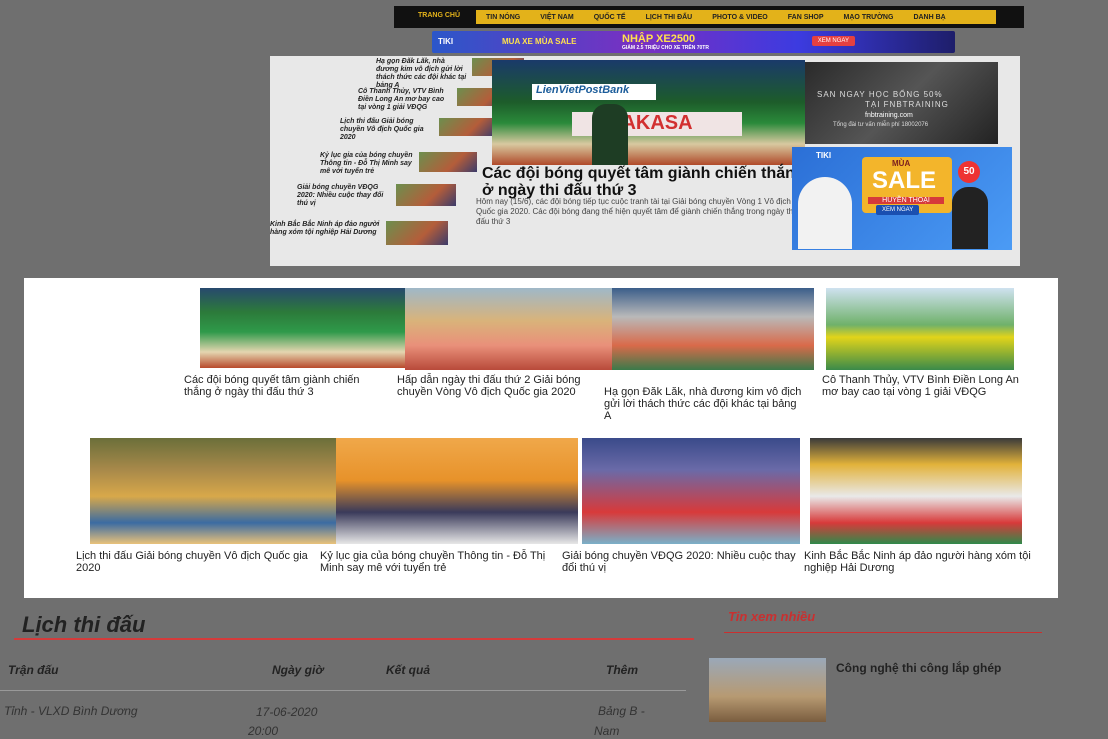  What do you see at coordinates (439, 15) in the screenshot?
I see `nav-home-link: Trang chủ` at bounding box center [439, 15].